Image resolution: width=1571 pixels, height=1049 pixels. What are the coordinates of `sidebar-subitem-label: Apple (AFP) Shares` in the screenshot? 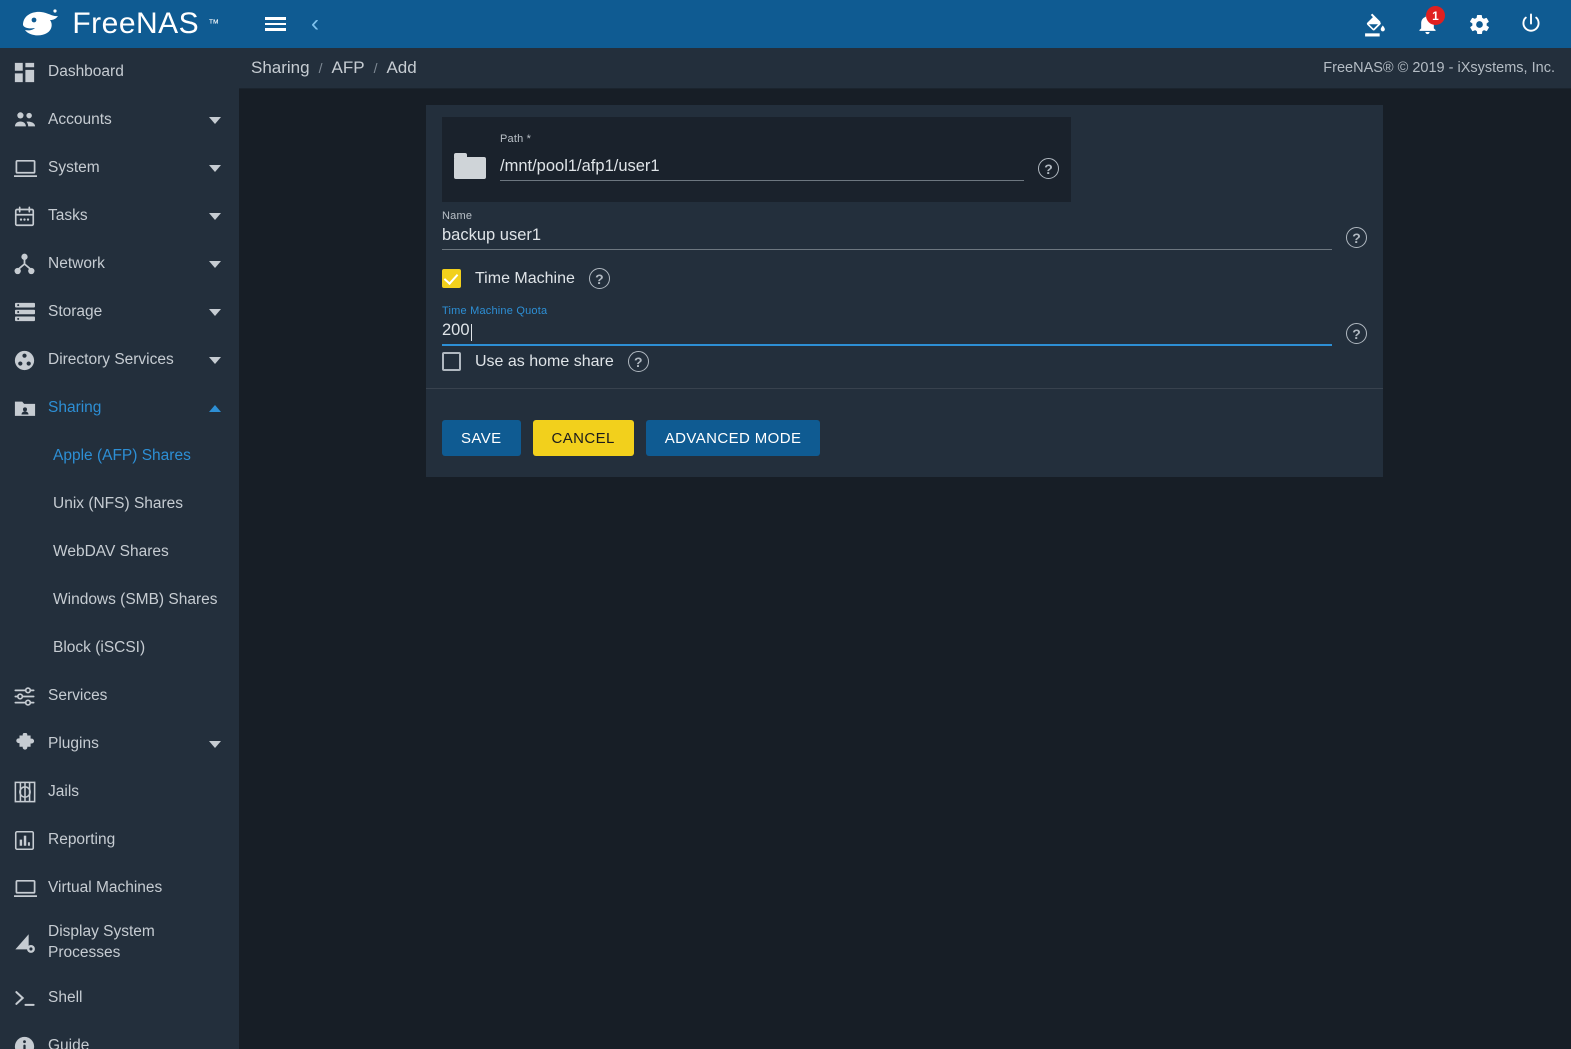 It's located at (122, 455).